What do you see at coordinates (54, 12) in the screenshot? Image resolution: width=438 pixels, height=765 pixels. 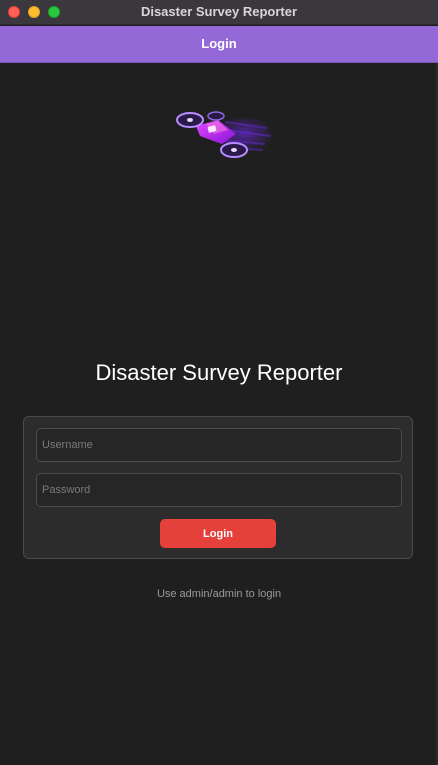 I see `maximize-window-button` at bounding box center [54, 12].